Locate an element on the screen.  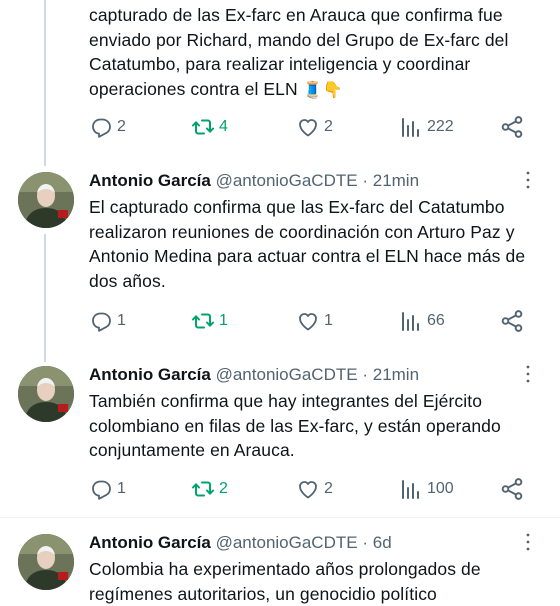
views-button: 222 is located at coordinates (426, 127).